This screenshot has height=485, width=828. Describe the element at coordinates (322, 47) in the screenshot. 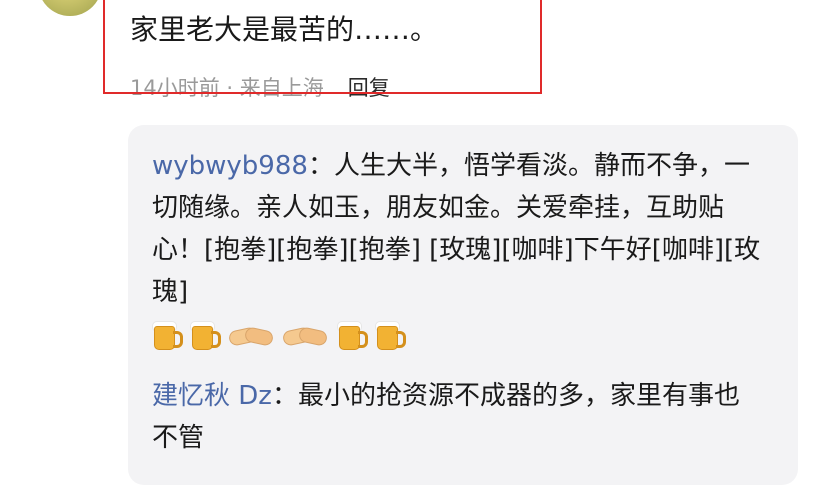

I see `highlight-box` at that location.